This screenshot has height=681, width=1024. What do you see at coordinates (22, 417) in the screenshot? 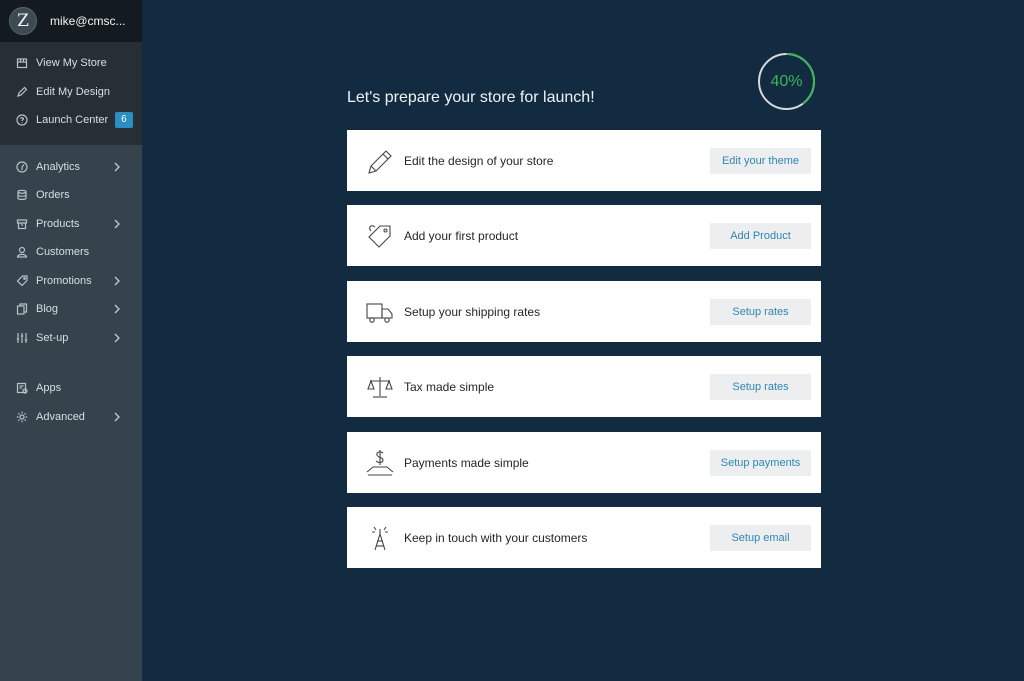
I see `gear-icon` at bounding box center [22, 417].